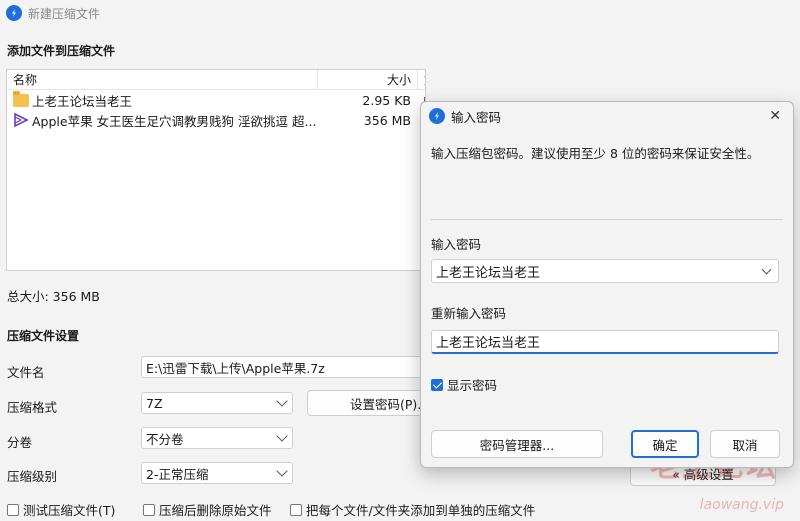 This screenshot has width=800, height=521. What do you see at coordinates (421, 510) in the screenshot?
I see `separate-archives-label: 把每个文件/文件夹添加到单独的压缩文件` at bounding box center [421, 510].